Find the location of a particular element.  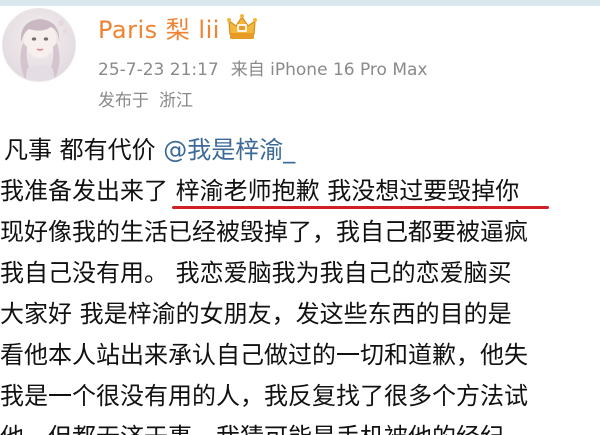

underlined-phrase: 梓渝老师抱歉 我没想过要毁掉你 is located at coordinates (360, 191).